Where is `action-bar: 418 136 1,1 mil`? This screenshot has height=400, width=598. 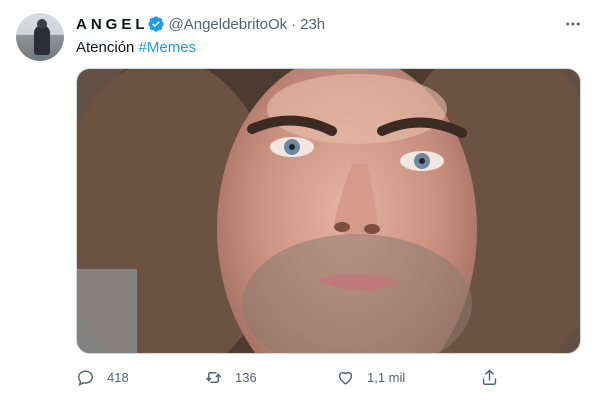
action-bar: 418 136 1,1 mil is located at coordinates (291, 377).